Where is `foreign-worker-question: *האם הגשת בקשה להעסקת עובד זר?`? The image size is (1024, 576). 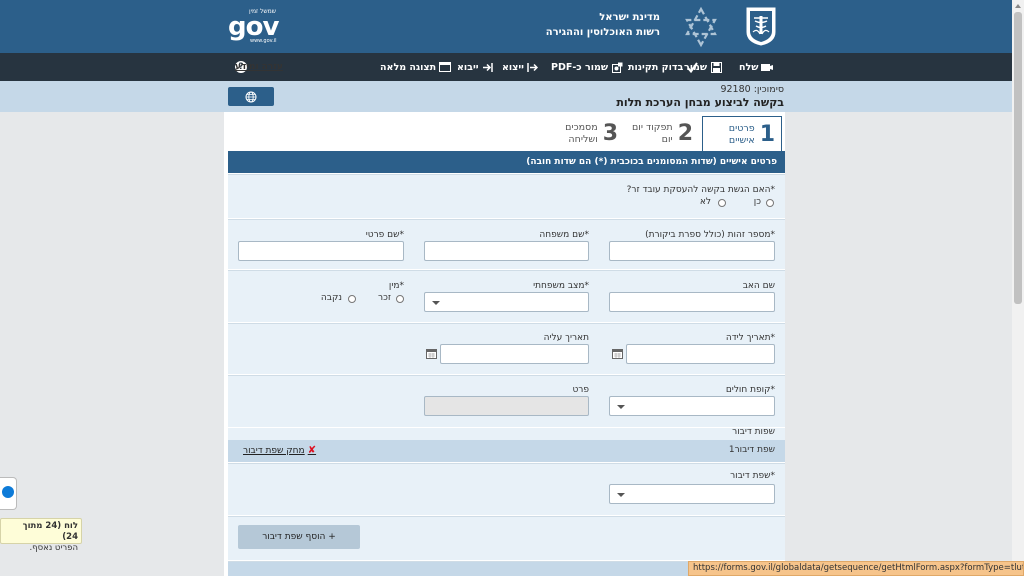
foreign-worker-question: *האם הגשת בקשה להעסקת עובד זר? is located at coordinates (700, 190).